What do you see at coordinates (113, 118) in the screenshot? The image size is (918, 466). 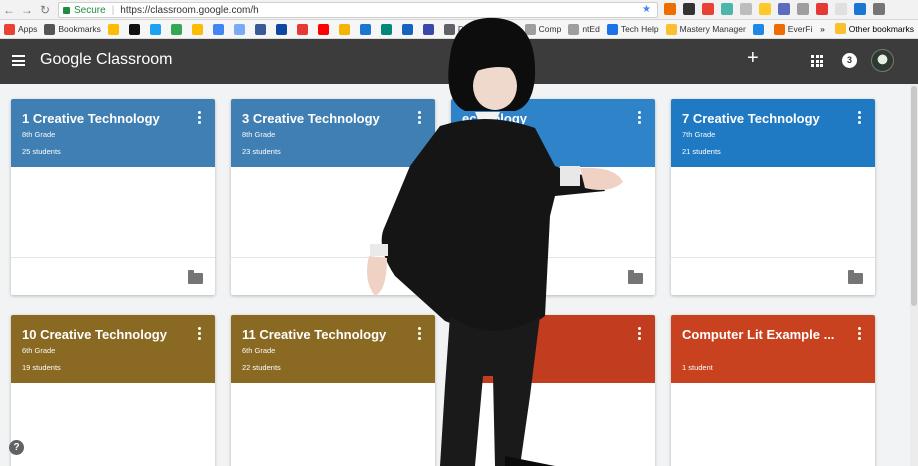 I see `class-title: 1 Creative Technology` at bounding box center [113, 118].